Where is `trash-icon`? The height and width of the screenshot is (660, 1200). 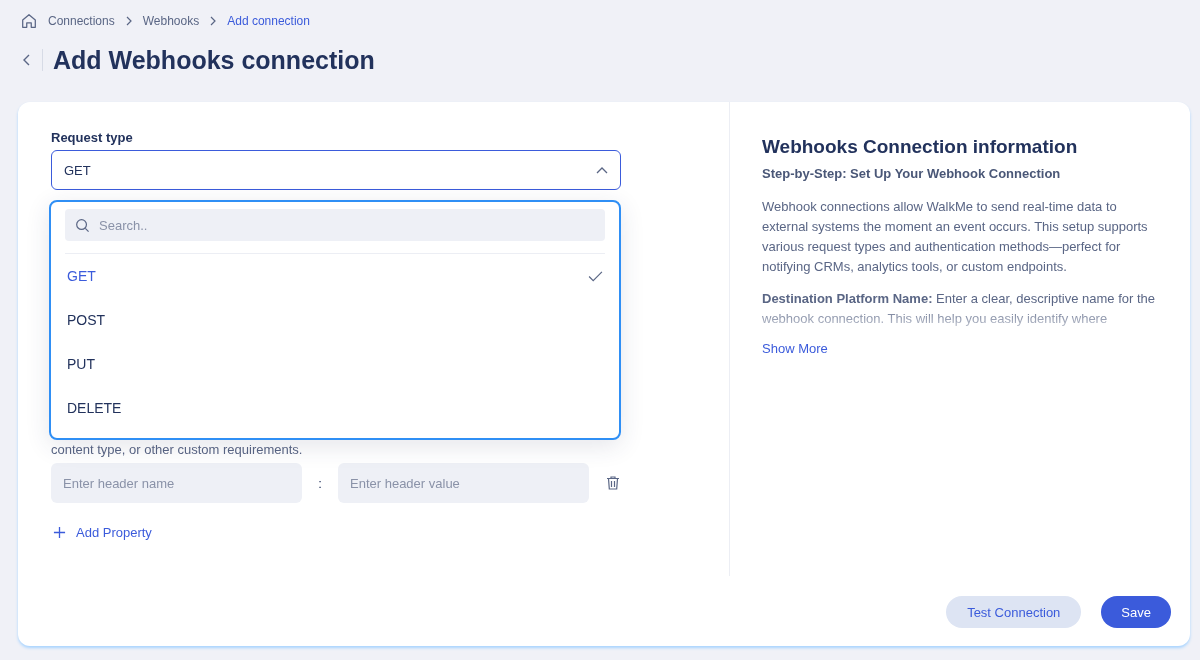
trash-icon is located at coordinates (613, 483).